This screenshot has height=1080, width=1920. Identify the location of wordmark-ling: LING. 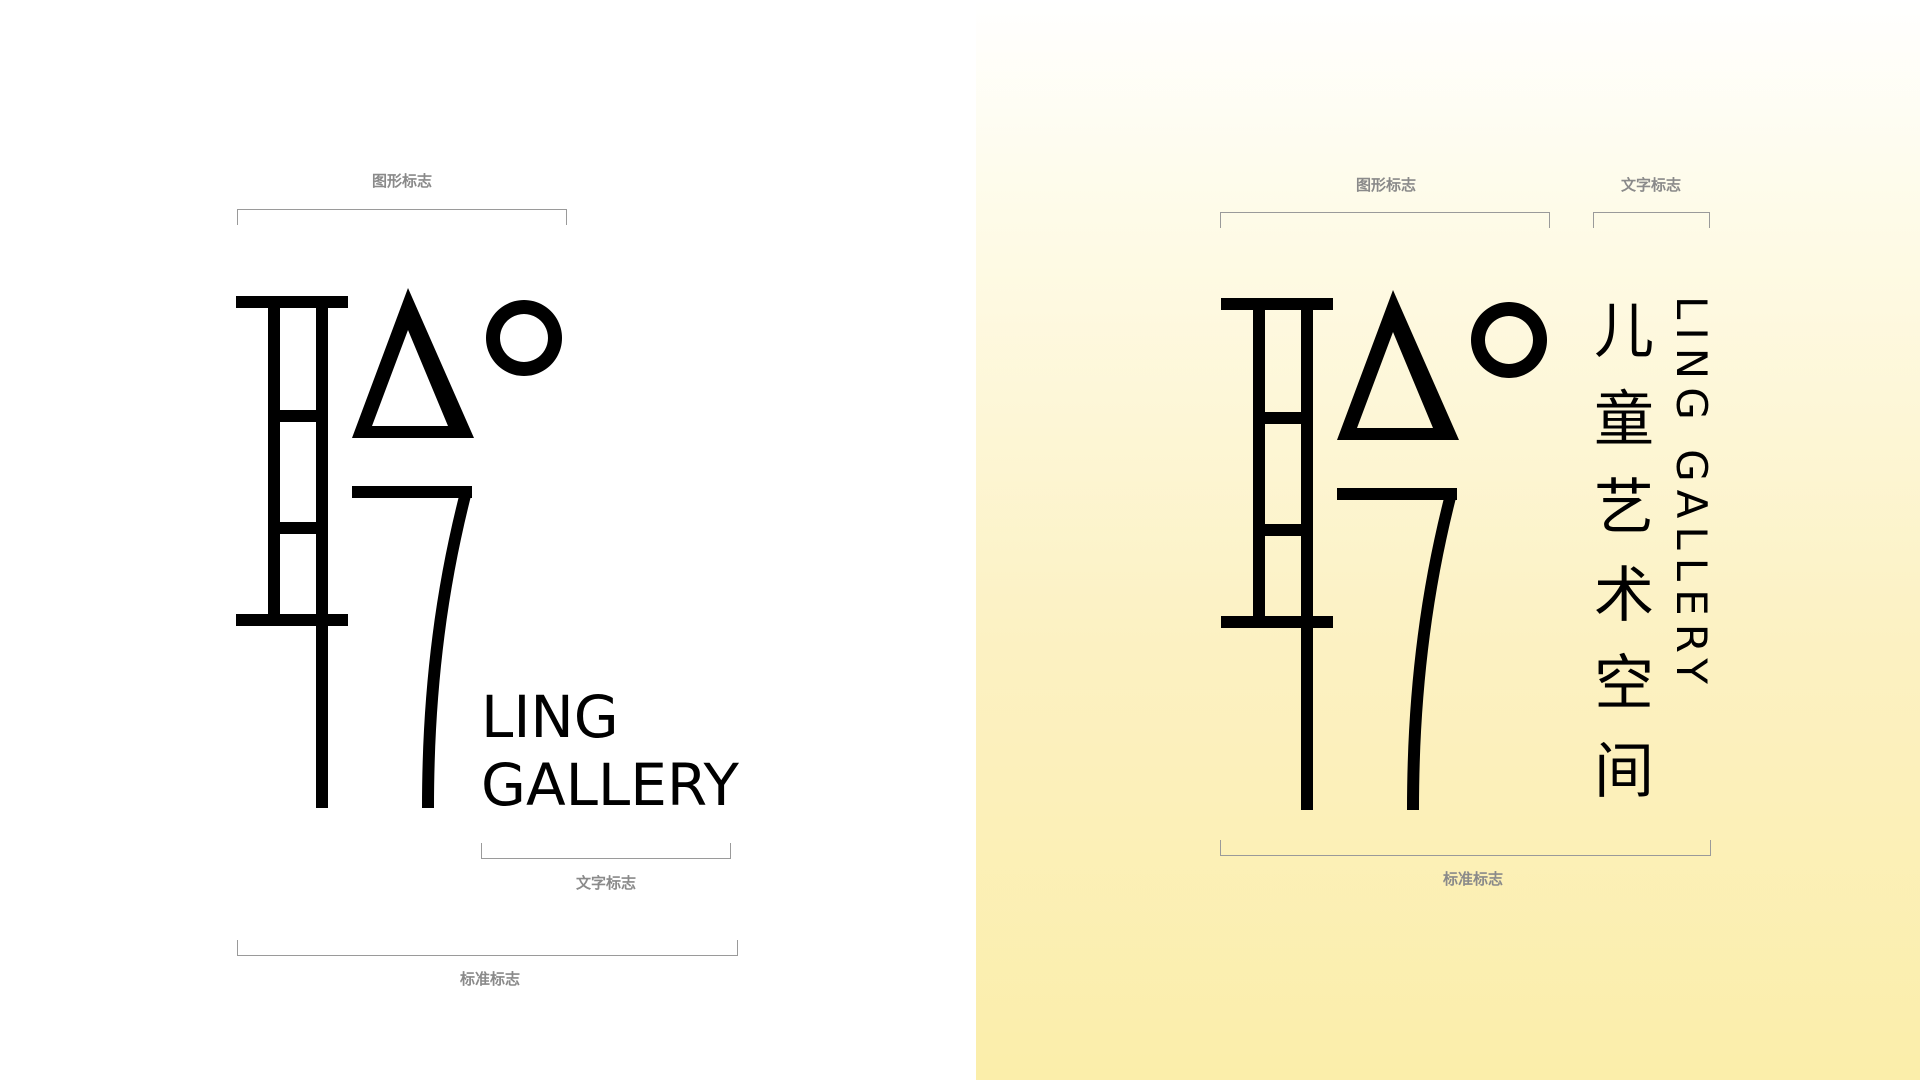
(550, 717).